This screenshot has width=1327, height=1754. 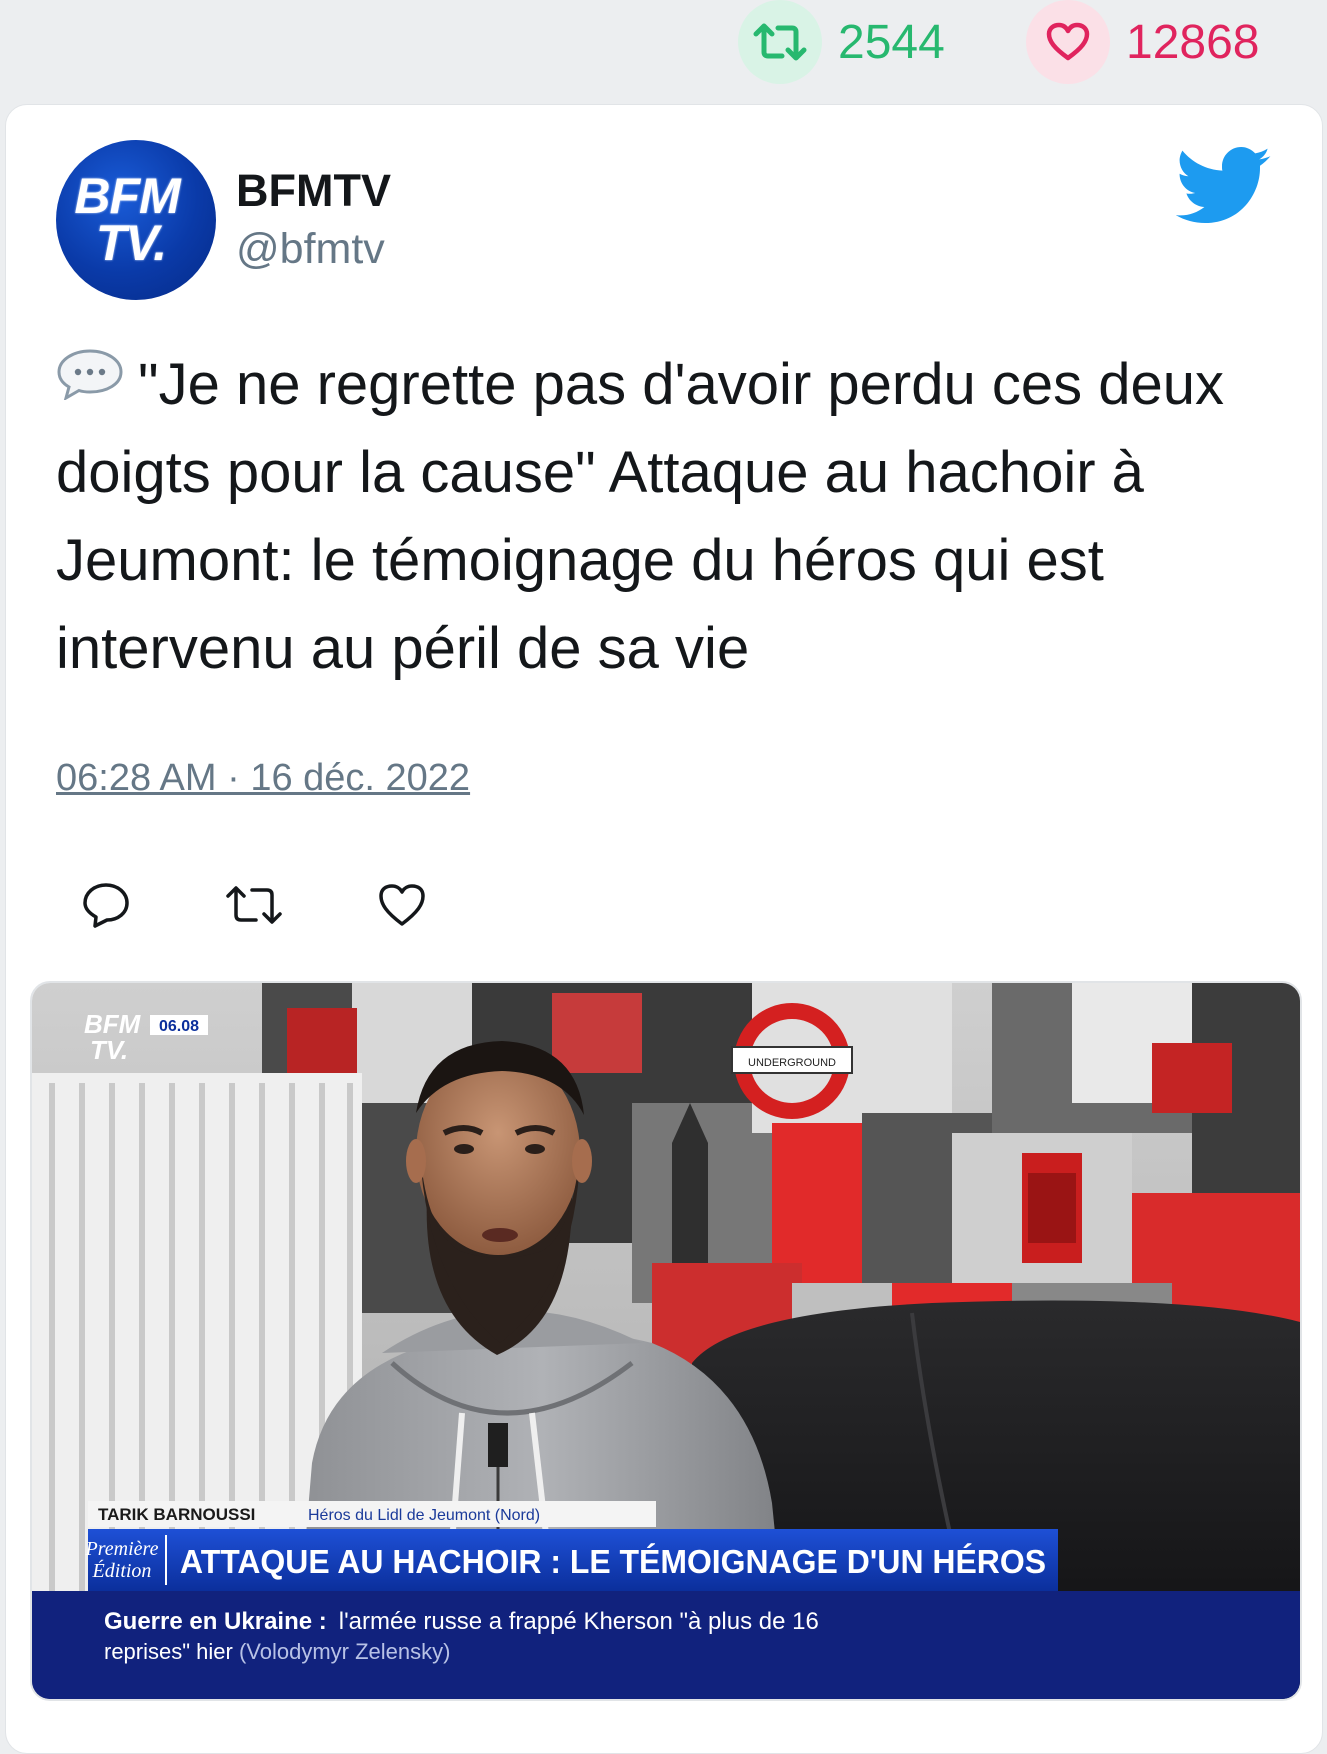 What do you see at coordinates (122, 1570) in the screenshot?
I see `show-line2: Édition` at bounding box center [122, 1570].